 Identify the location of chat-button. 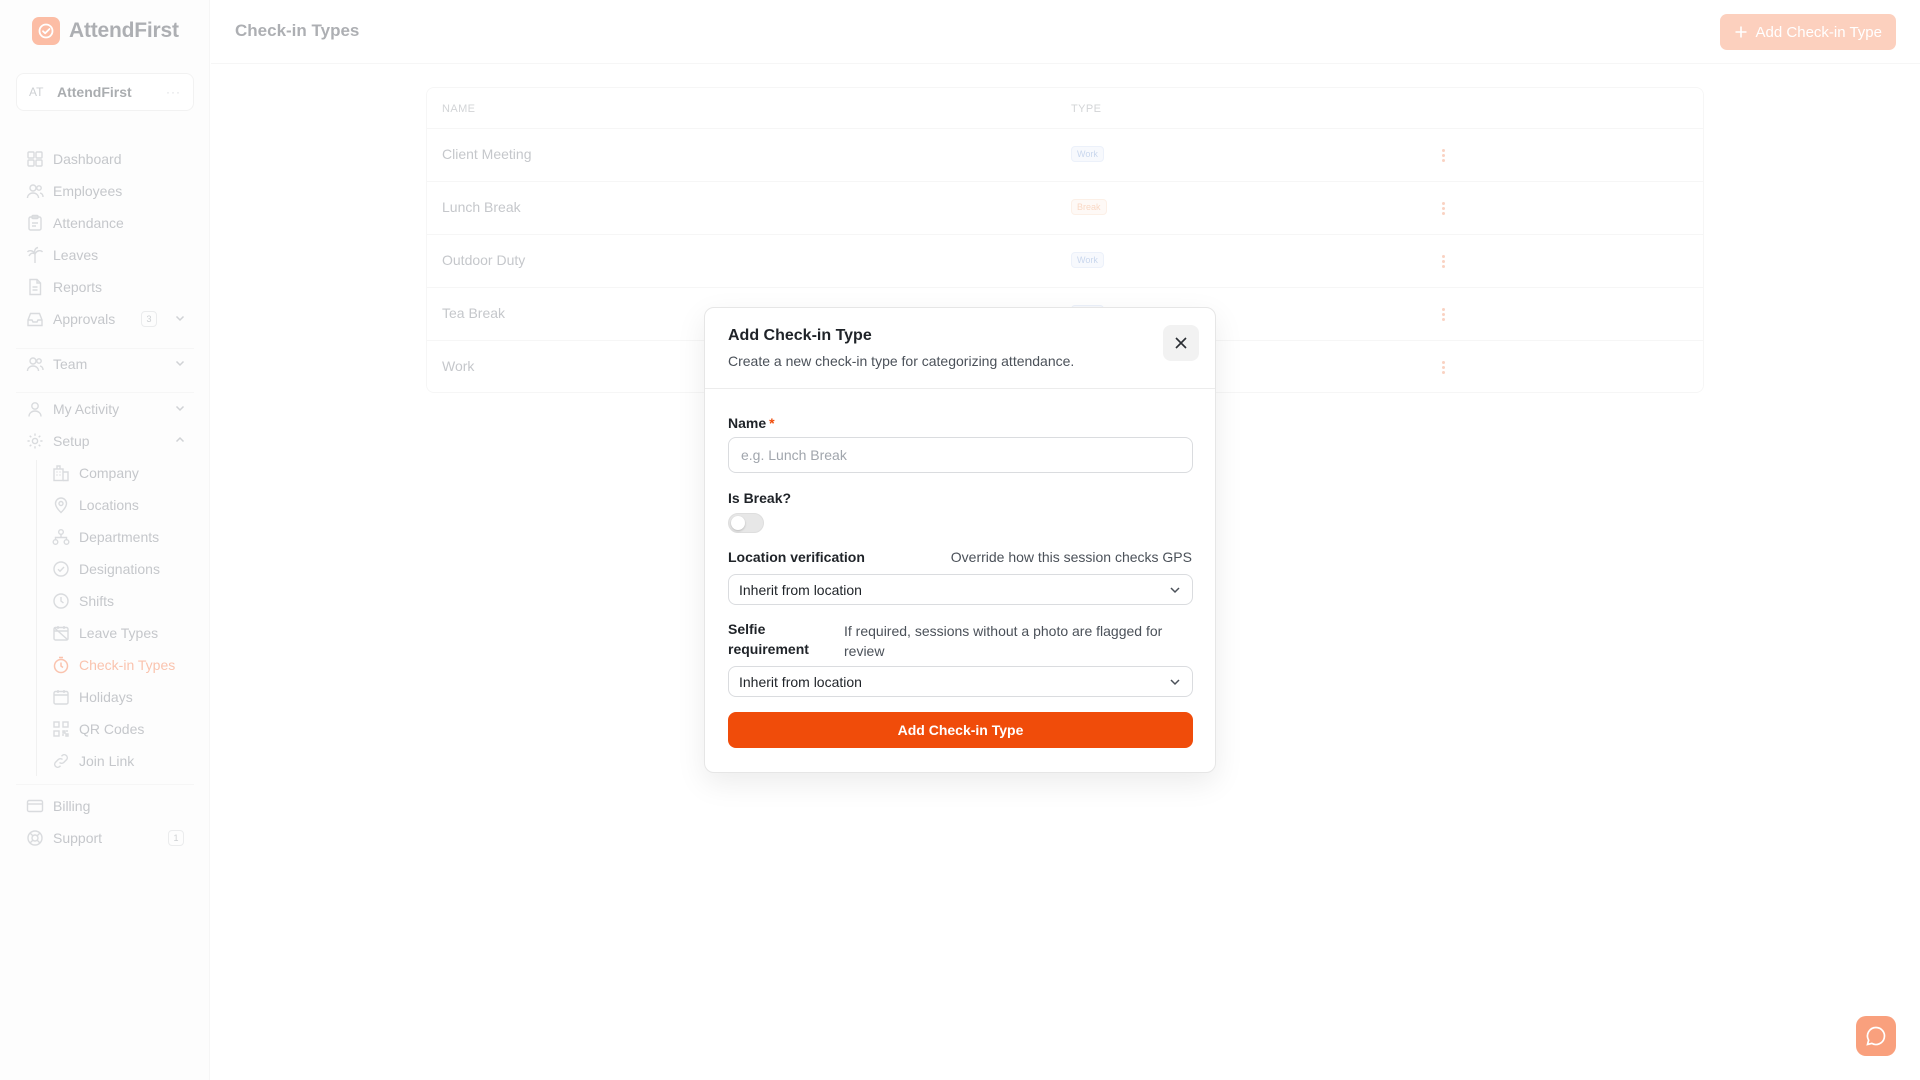
(1876, 1036).